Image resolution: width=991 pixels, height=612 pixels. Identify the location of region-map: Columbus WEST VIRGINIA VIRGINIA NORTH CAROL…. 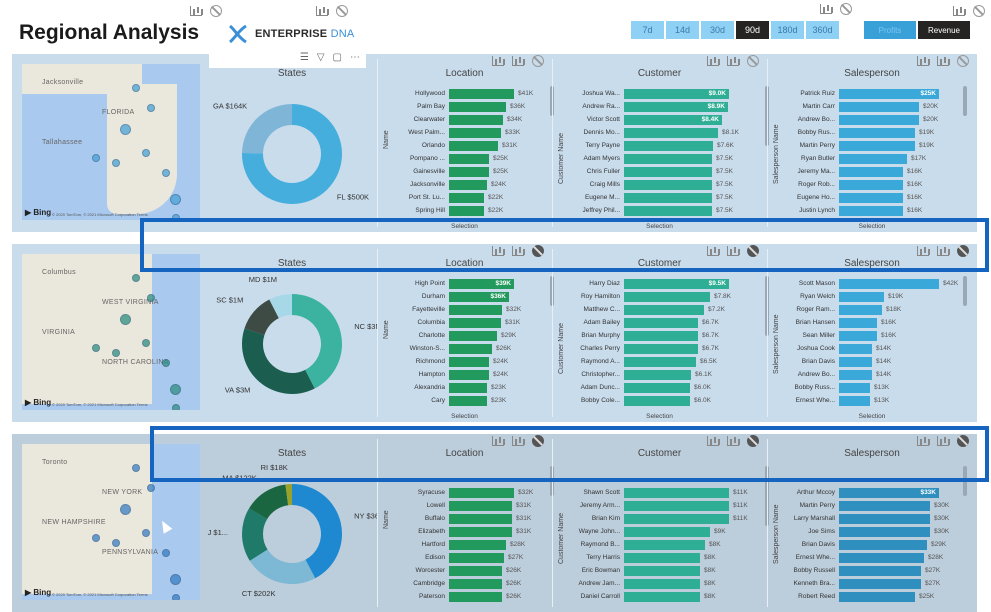
(111, 332).